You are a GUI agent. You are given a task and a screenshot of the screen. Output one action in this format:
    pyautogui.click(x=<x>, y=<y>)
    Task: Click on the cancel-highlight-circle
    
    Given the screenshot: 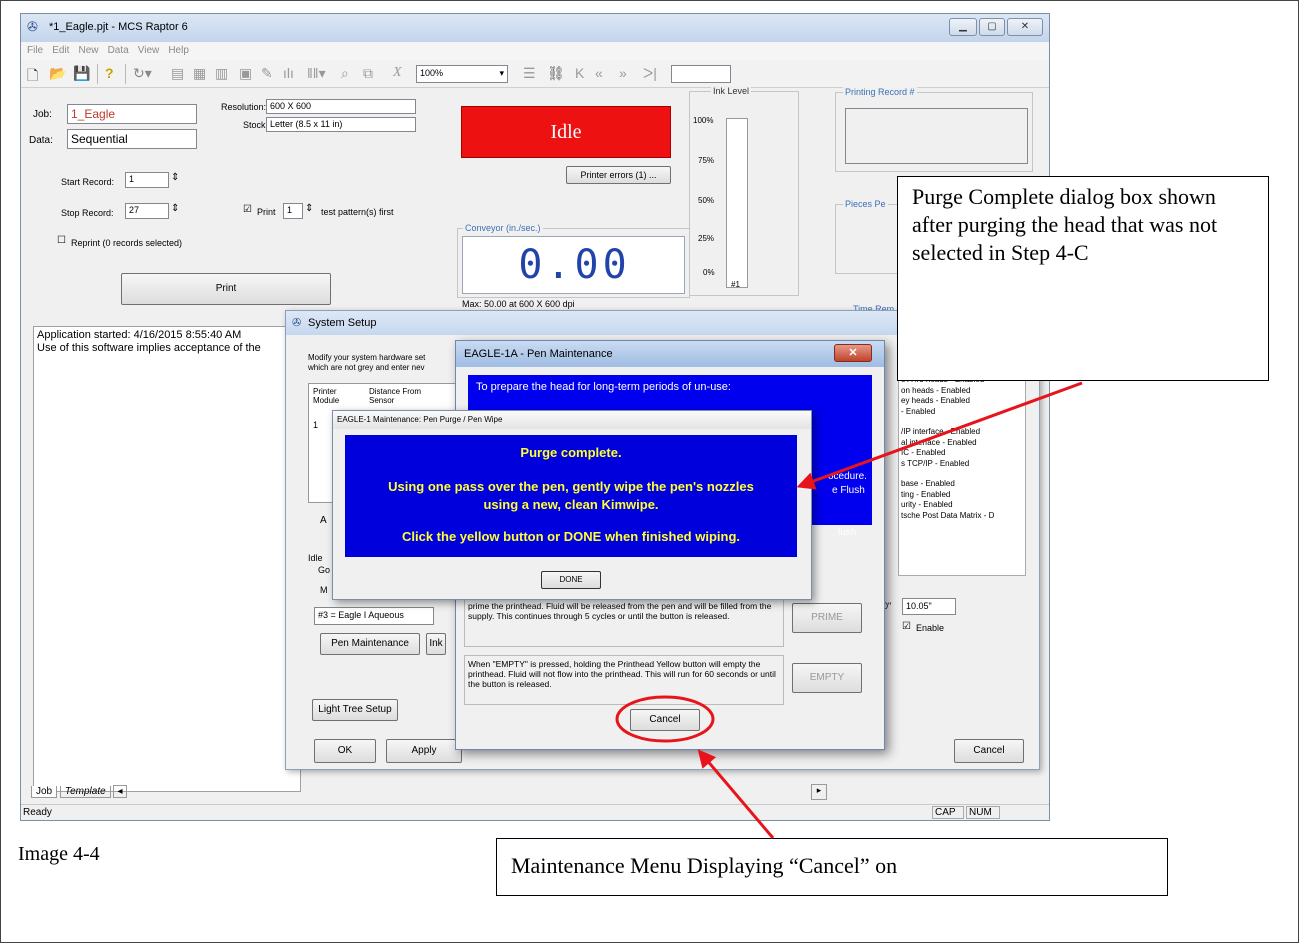 What is the action you would take?
    pyautogui.click(x=665, y=719)
    